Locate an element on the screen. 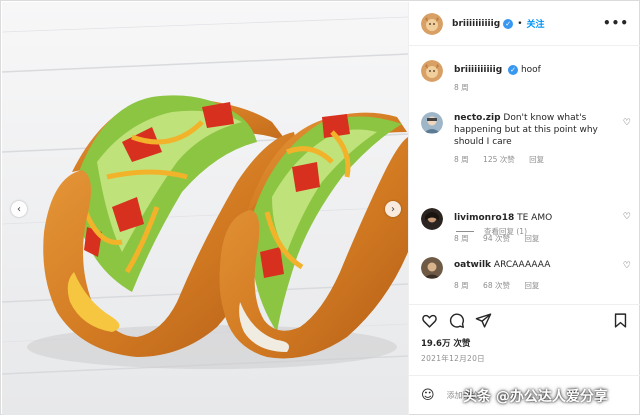 The image size is (640, 415). caption-age: 8 周 is located at coordinates (461, 87).